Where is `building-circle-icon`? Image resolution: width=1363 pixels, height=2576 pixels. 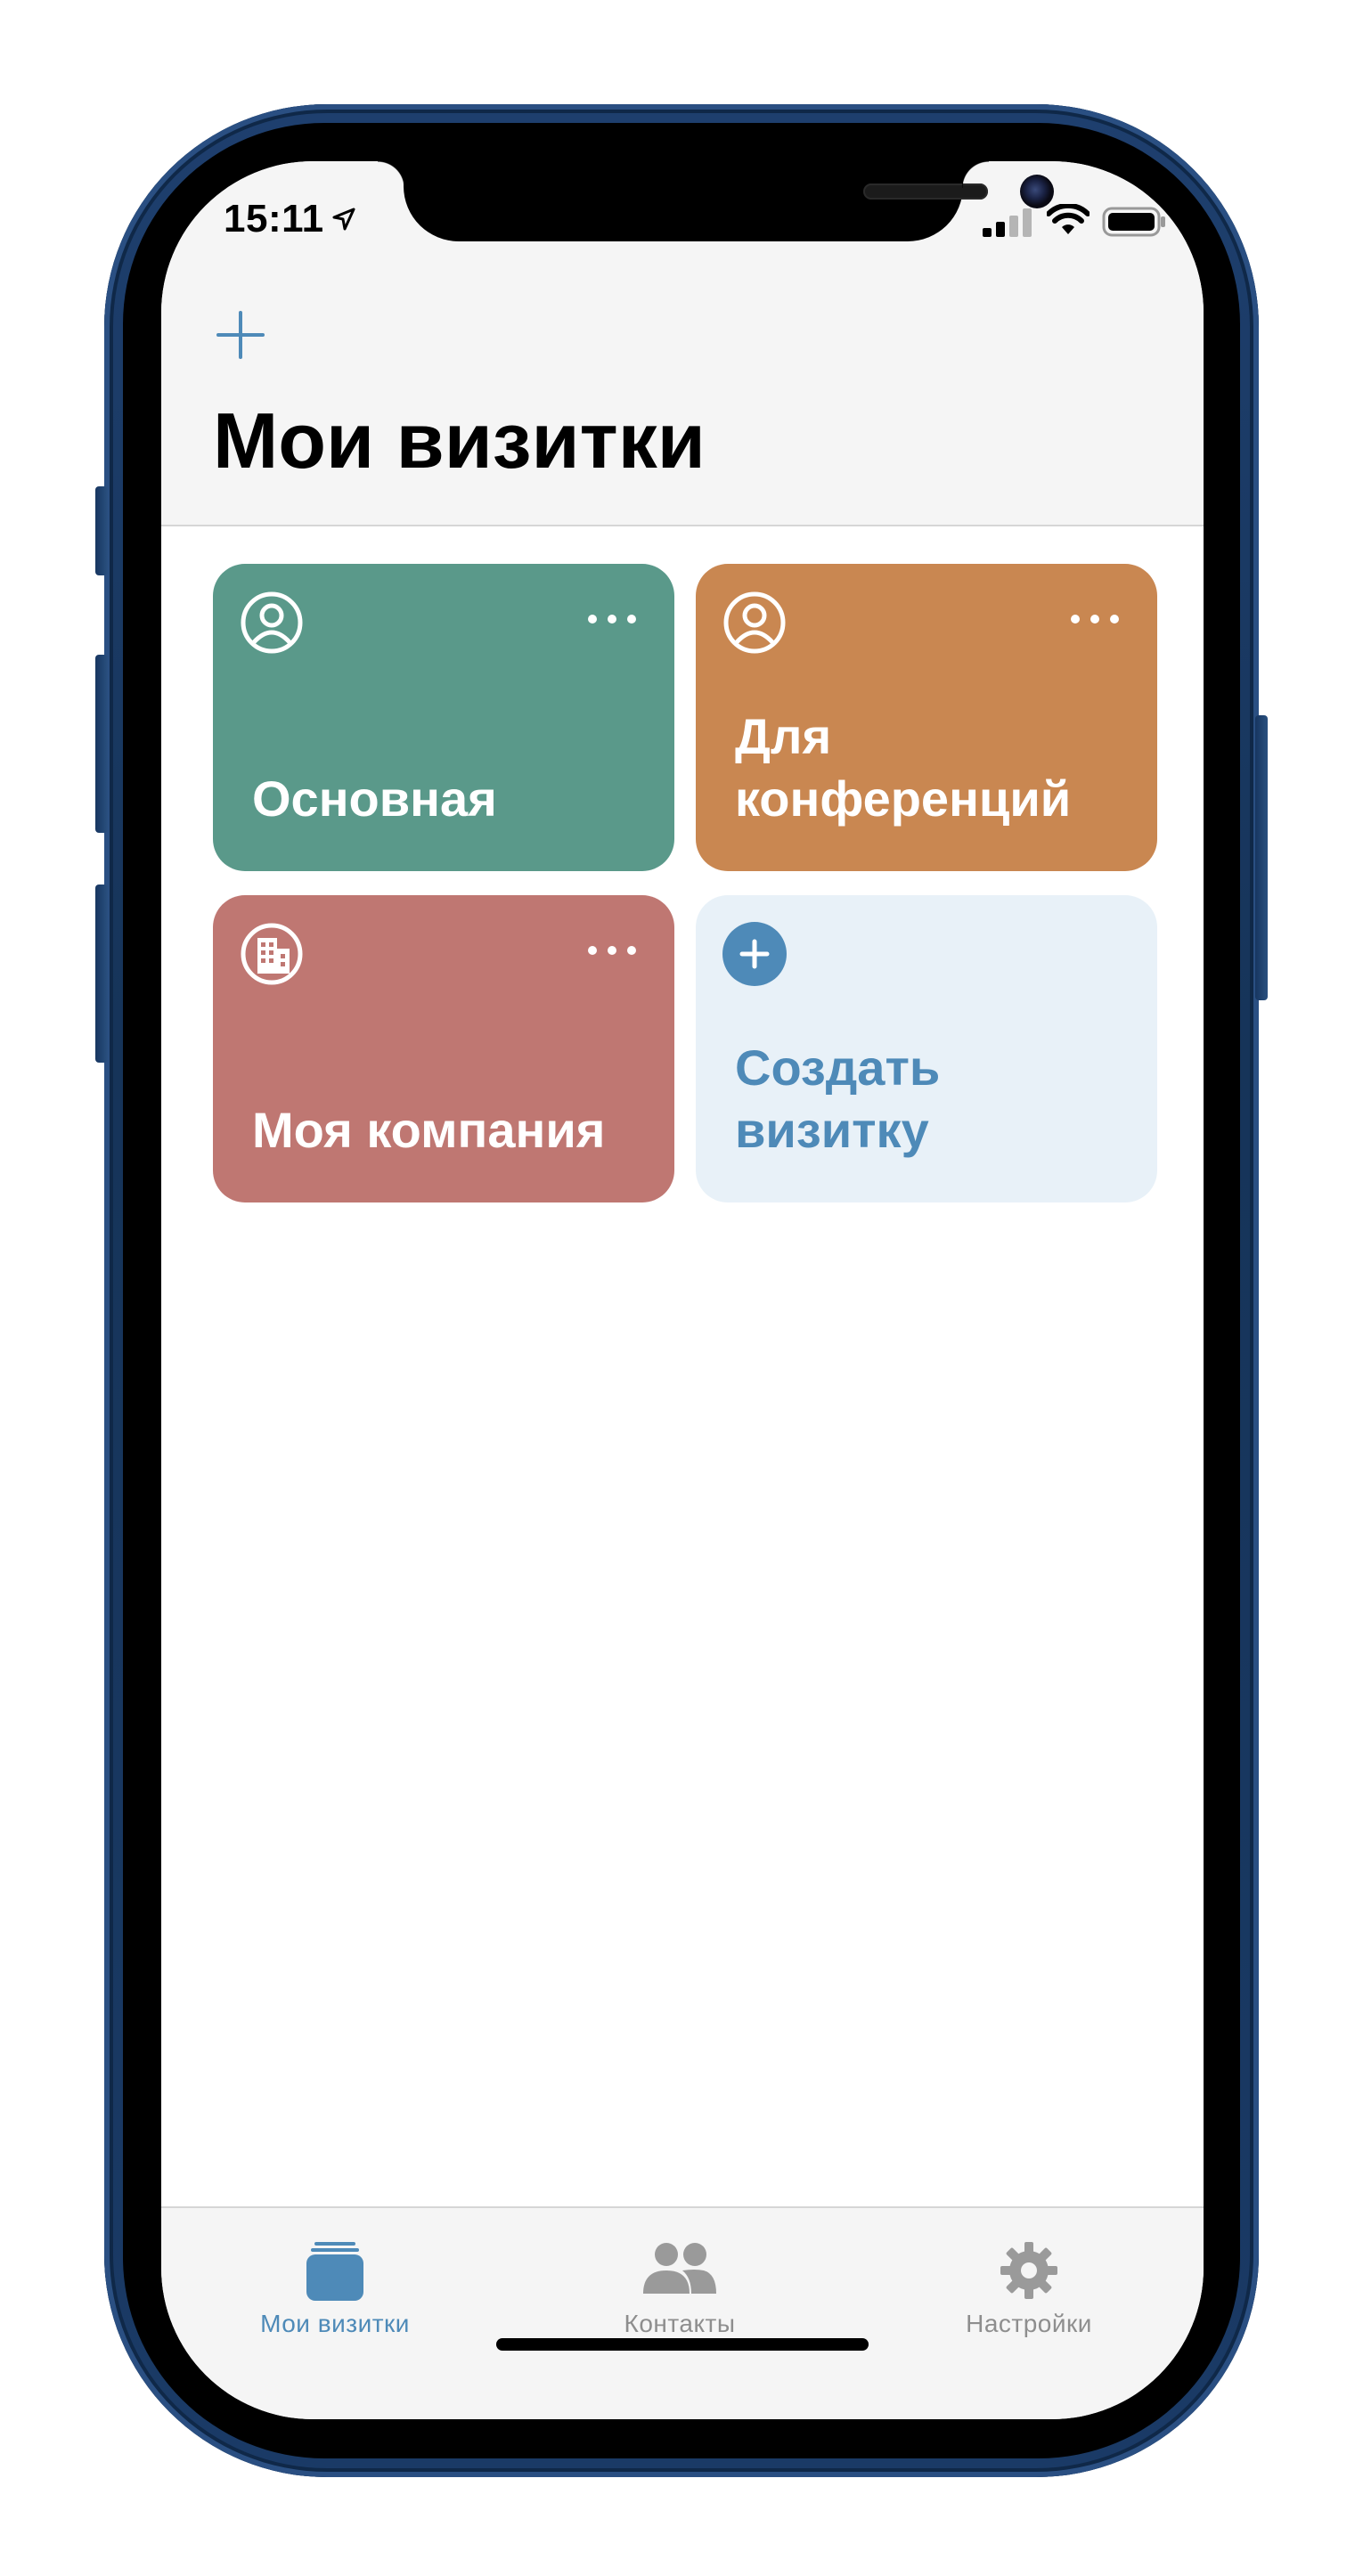
building-circle-icon is located at coordinates (272, 954).